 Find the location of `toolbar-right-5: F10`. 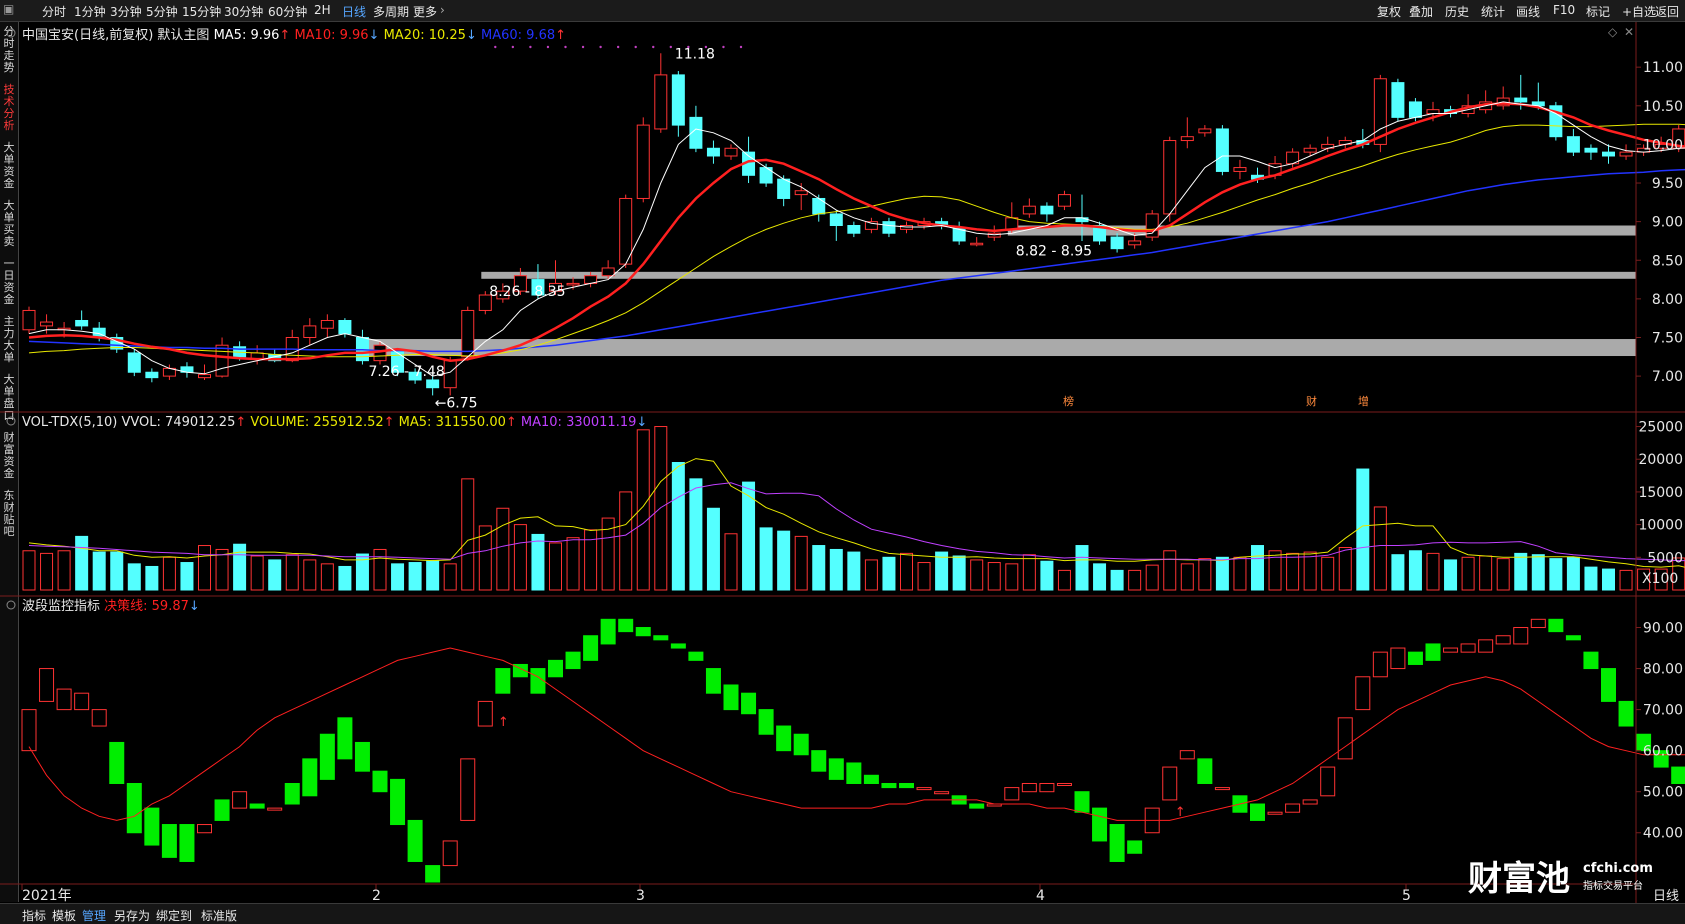

toolbar-right-5: F10 is located at coordinates (1564, 10).